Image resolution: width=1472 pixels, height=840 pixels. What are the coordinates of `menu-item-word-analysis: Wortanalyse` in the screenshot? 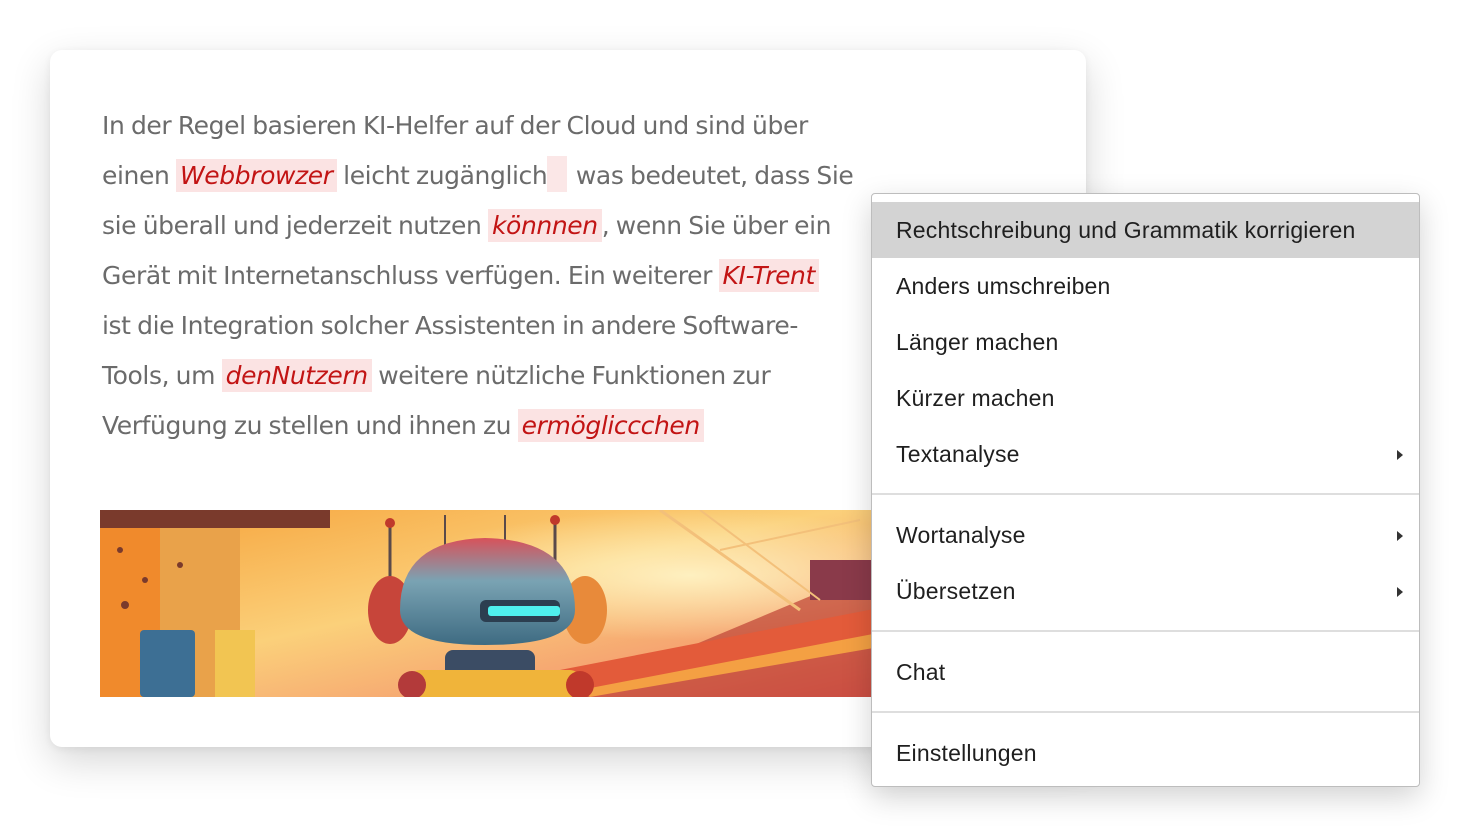 It's located at (1145, 535).